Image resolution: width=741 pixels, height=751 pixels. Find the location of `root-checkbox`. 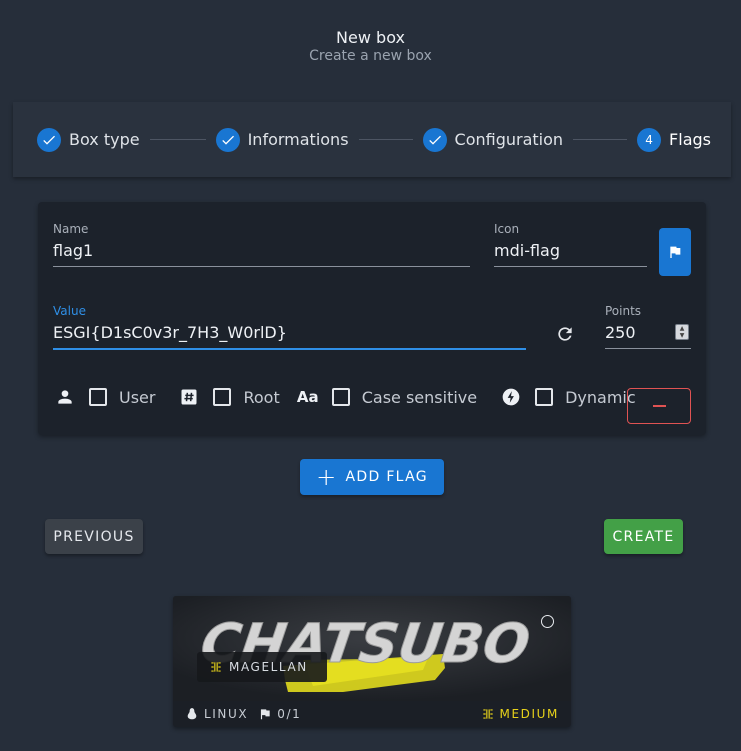

root-checkbox is located at coordinates (222, 397).